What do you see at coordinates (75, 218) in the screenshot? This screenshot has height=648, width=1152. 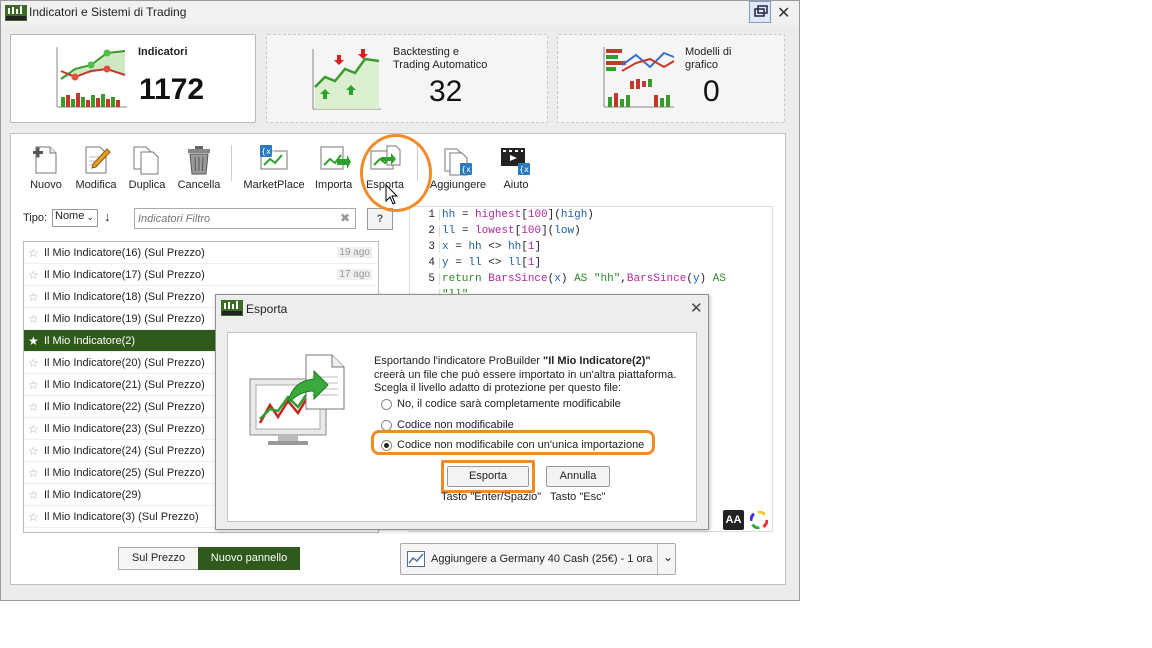 I see `tipo-select: Nome ⌄` at bounding box center [75, 218].